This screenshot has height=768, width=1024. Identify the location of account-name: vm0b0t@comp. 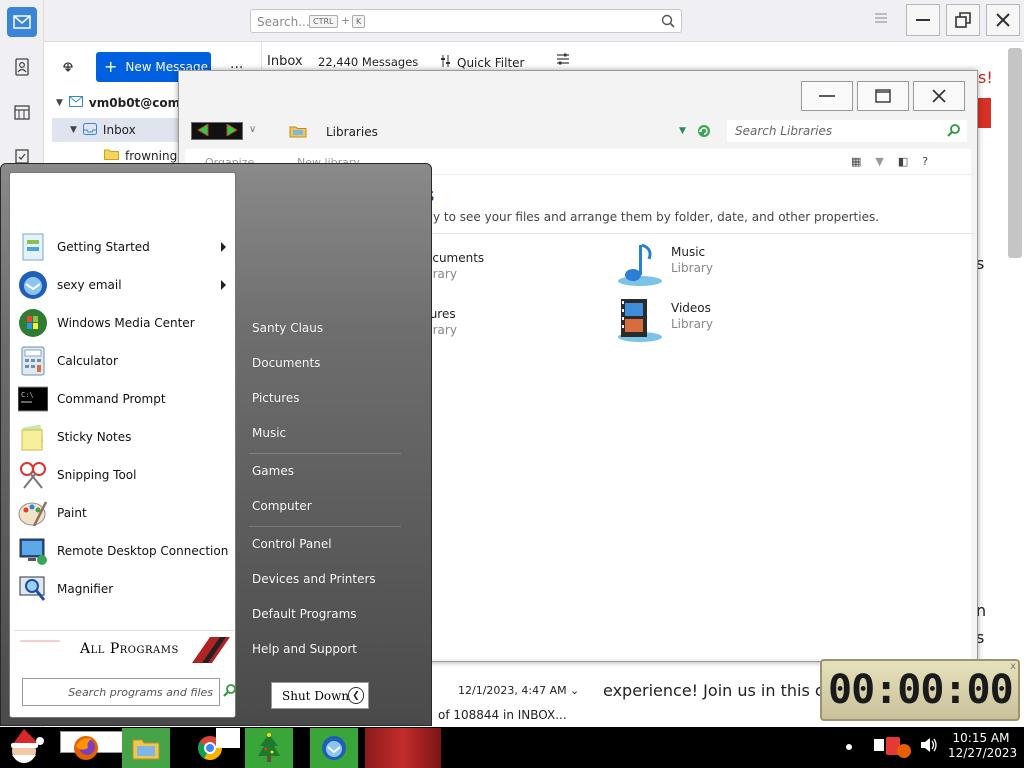
(138, 103).